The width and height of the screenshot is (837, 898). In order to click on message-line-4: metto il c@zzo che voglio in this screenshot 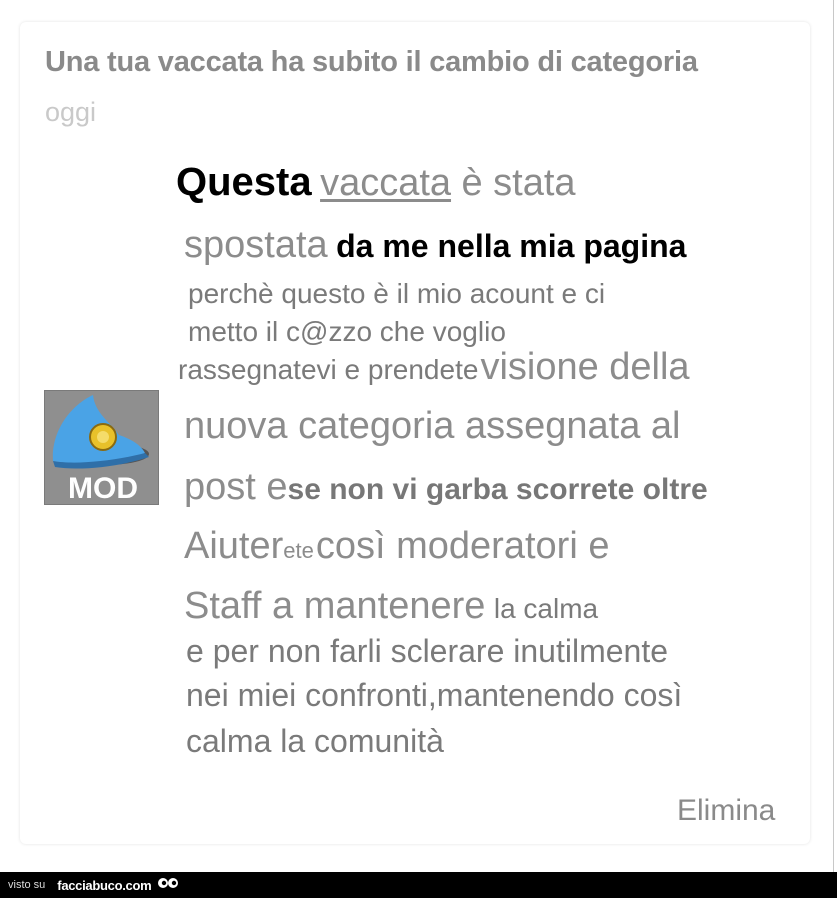, I will do `click(347, 331)`.